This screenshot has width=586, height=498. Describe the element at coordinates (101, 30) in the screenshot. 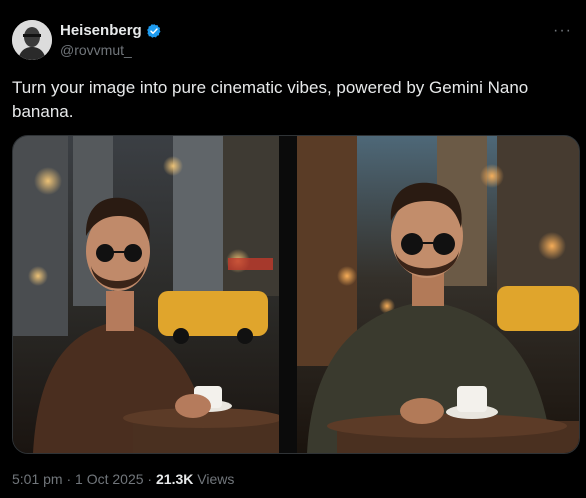

I see `author-display-name: Heisenberg` at that location.